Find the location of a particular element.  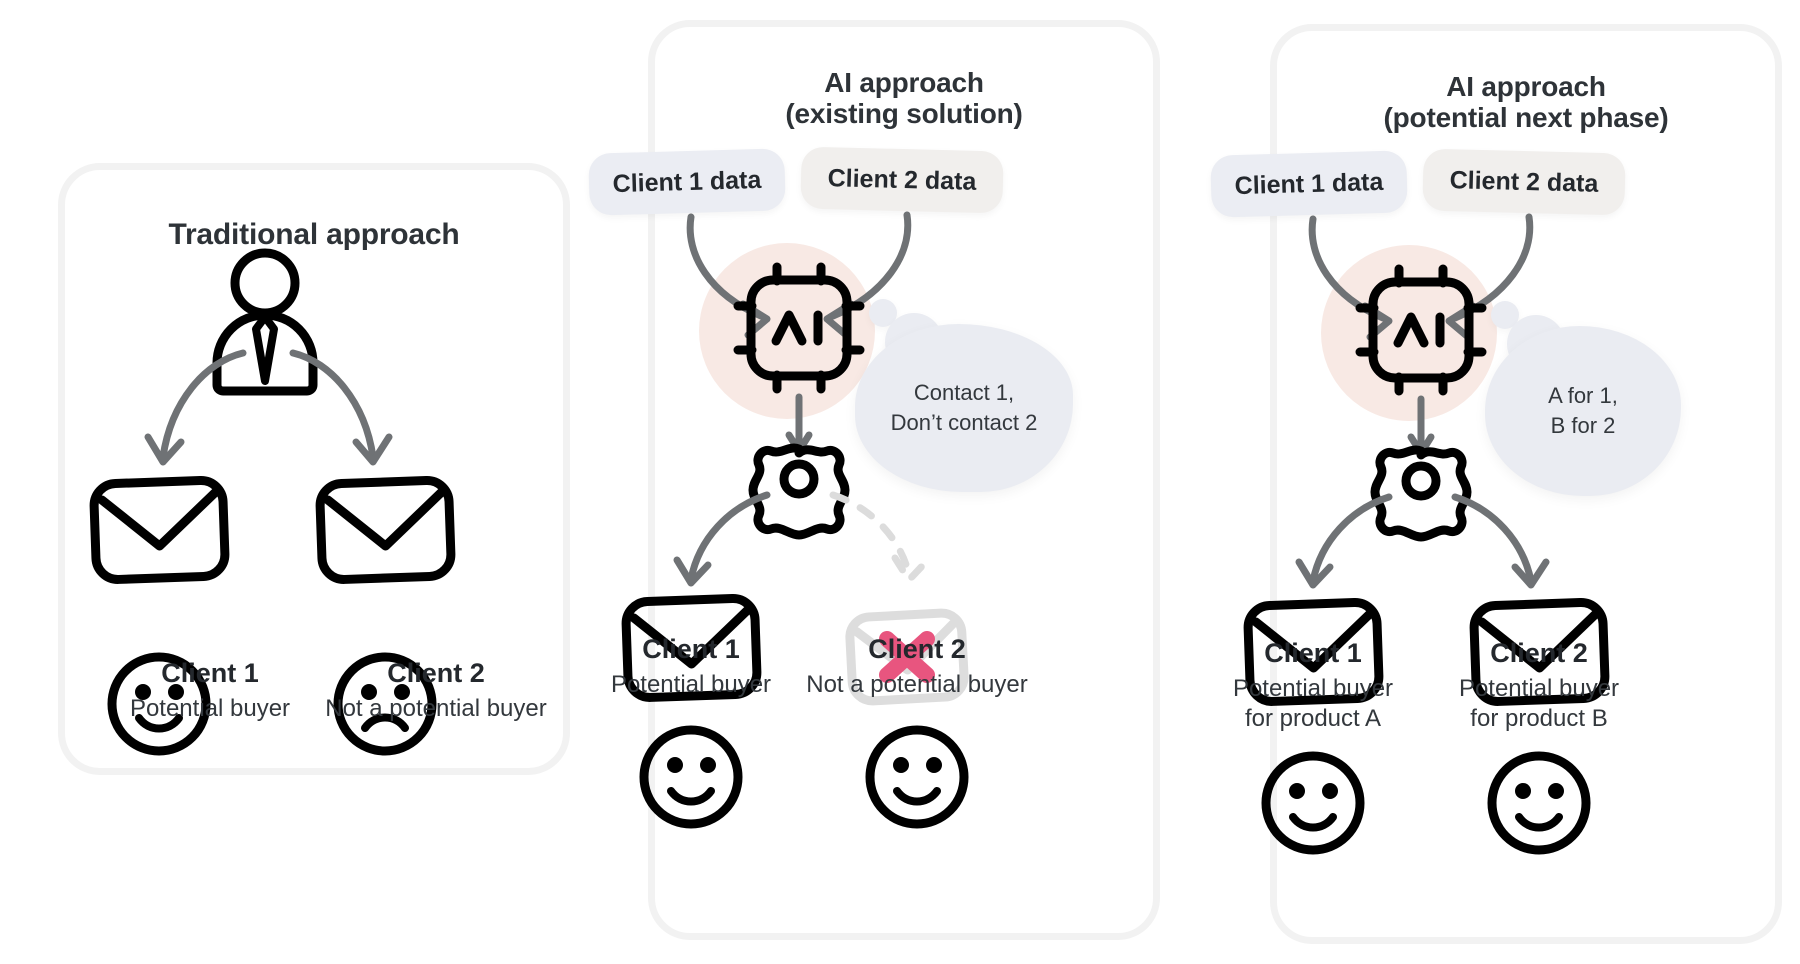

person-icon is located at coordinates (265, 322).